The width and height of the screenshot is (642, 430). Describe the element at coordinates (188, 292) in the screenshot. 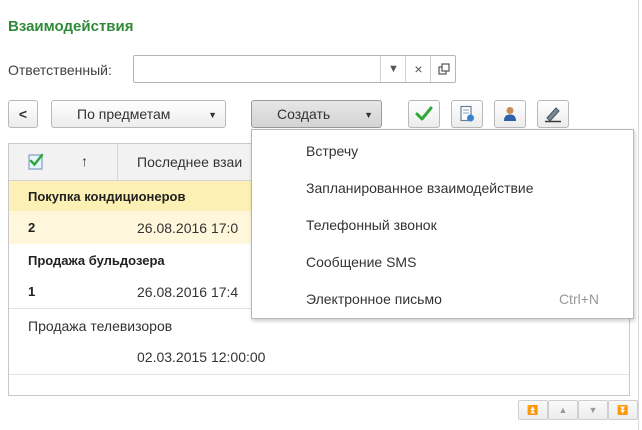

I see `date-label: 26.08.2016 17:4` at that location.